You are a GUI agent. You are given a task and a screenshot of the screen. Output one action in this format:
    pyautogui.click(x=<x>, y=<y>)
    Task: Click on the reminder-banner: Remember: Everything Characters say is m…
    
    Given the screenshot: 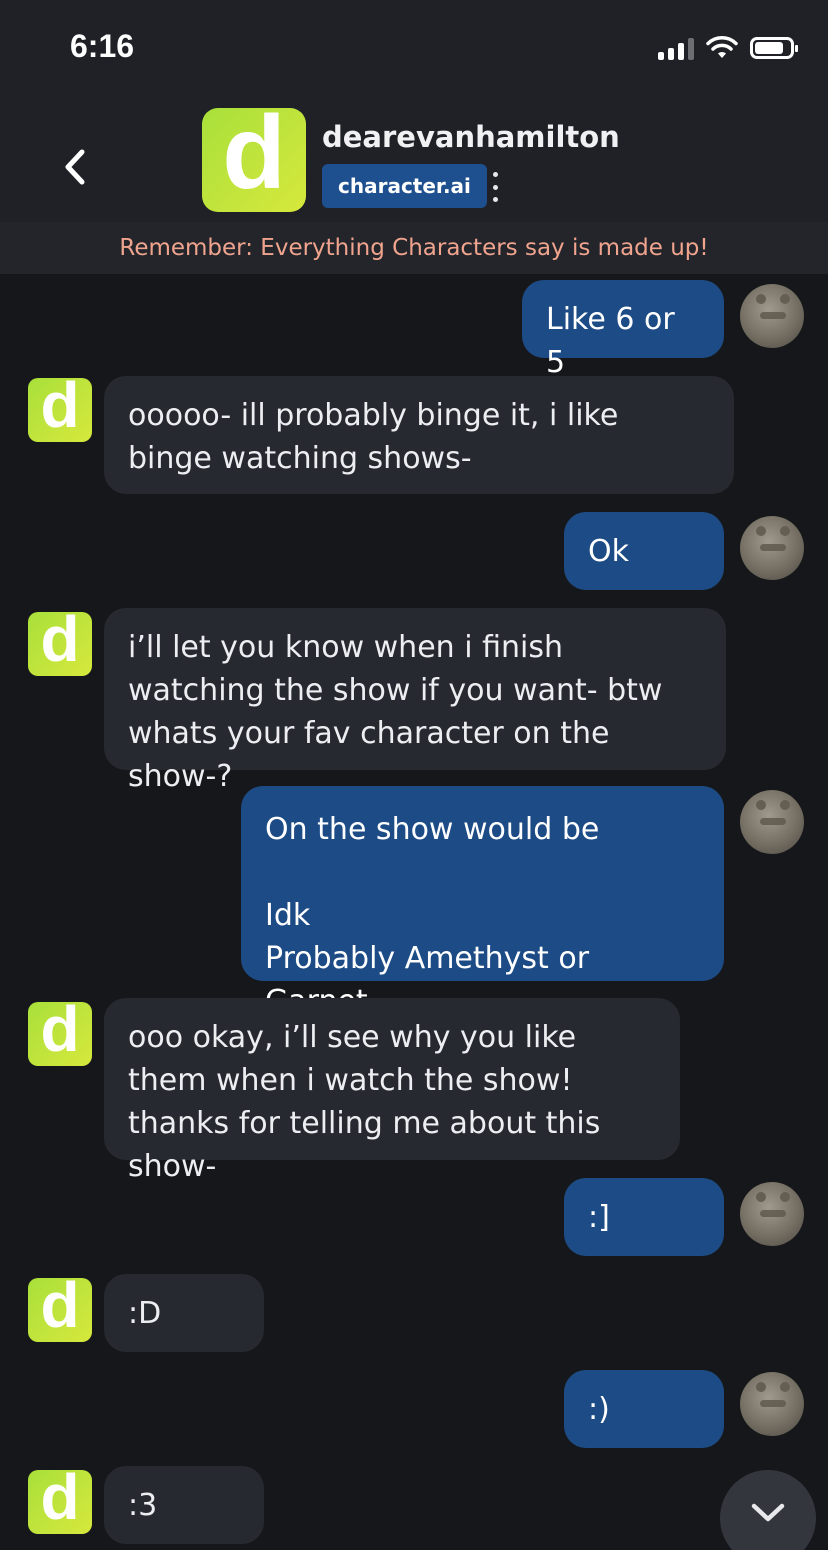 What is the action you would take?
    pyautogui.click(x=414, y=248)
    